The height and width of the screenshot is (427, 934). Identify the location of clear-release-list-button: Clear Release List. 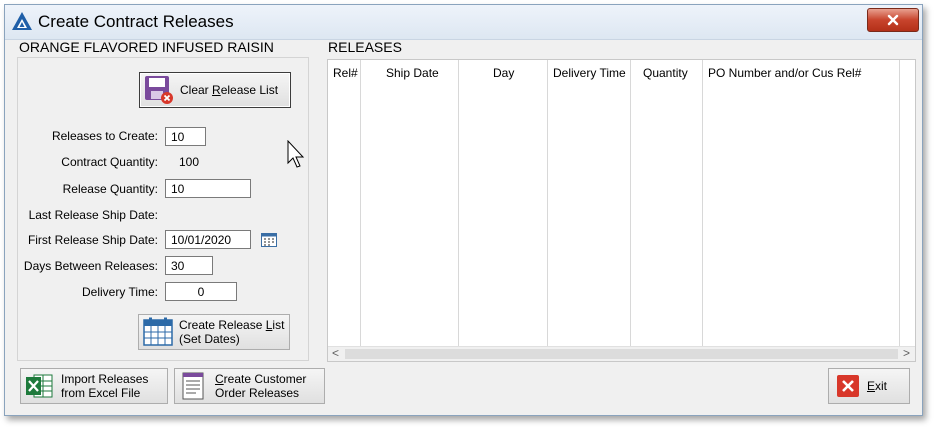
(215, 90).